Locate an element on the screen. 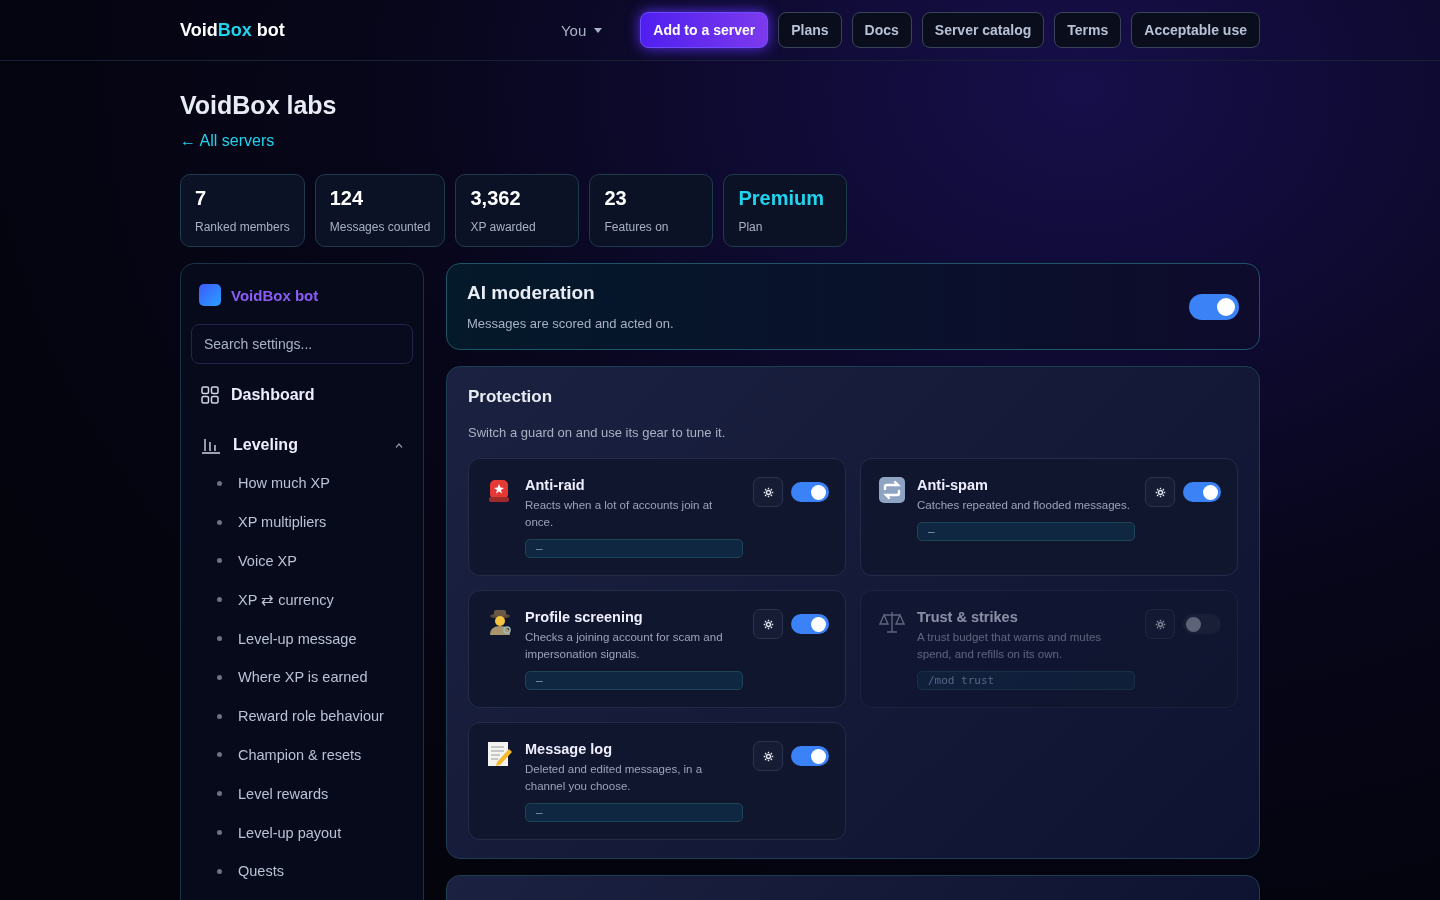 The height and width of the screenshot is (900, 1440). stat-value: 3,362 is located at coordinates (496, 198).